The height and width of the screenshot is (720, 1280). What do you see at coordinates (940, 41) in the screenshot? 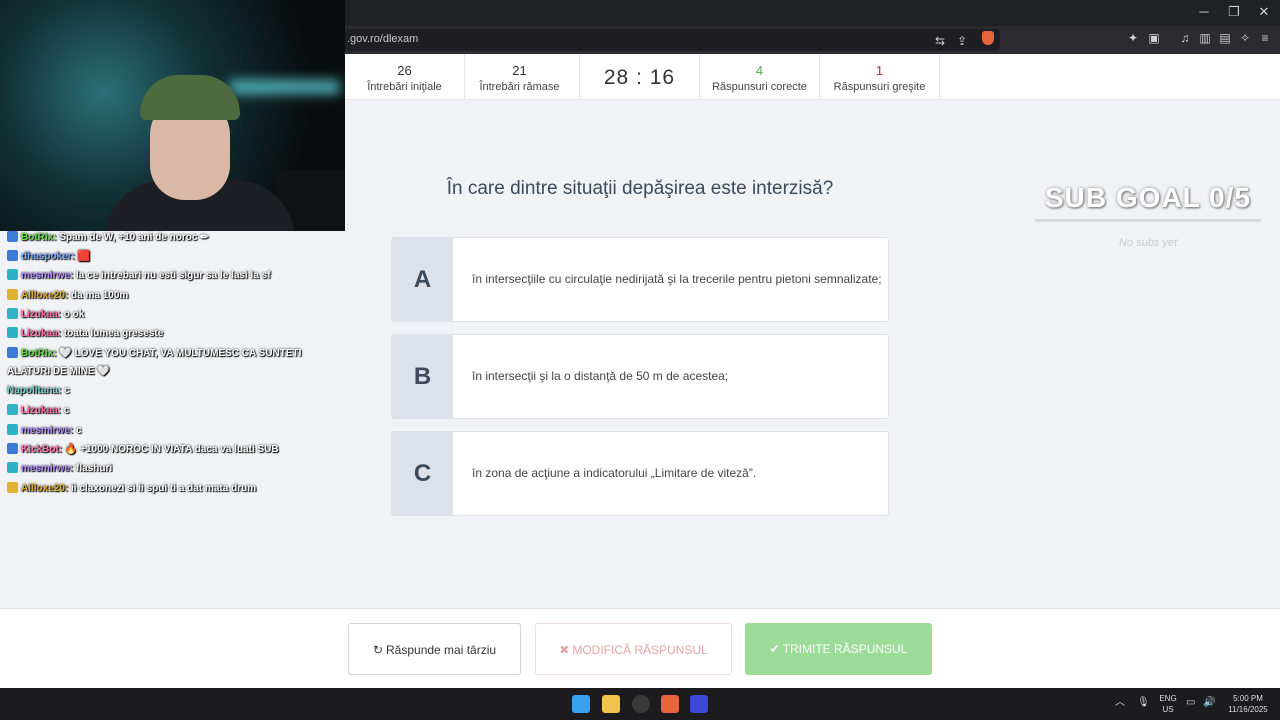
I see `translate-icon: ⇆` at bounding box center [940, 41].